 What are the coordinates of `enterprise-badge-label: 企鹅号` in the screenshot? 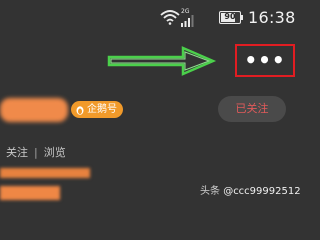 It's located at (102, 109).